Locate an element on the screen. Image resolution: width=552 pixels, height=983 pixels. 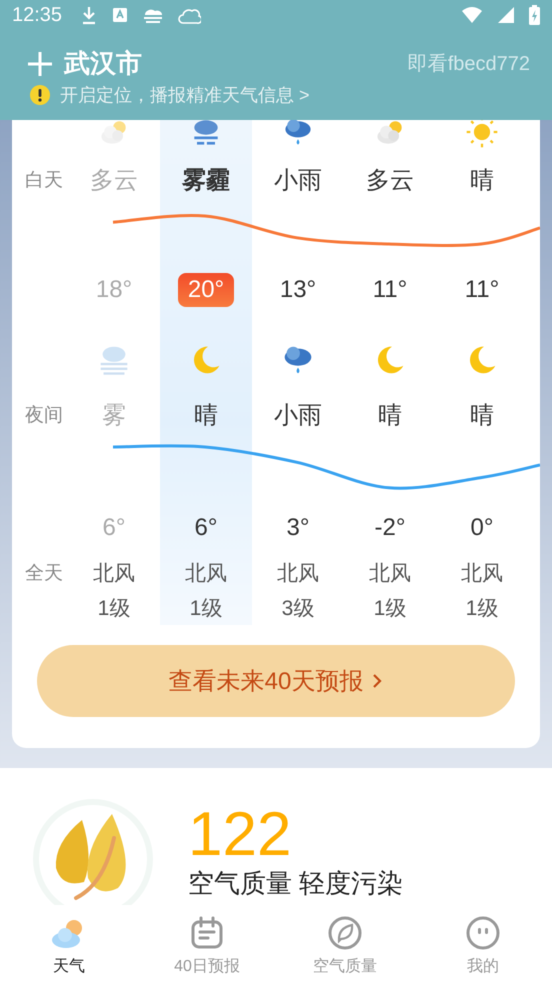
low-temperature: -2° is located at coordinates (390, 528).